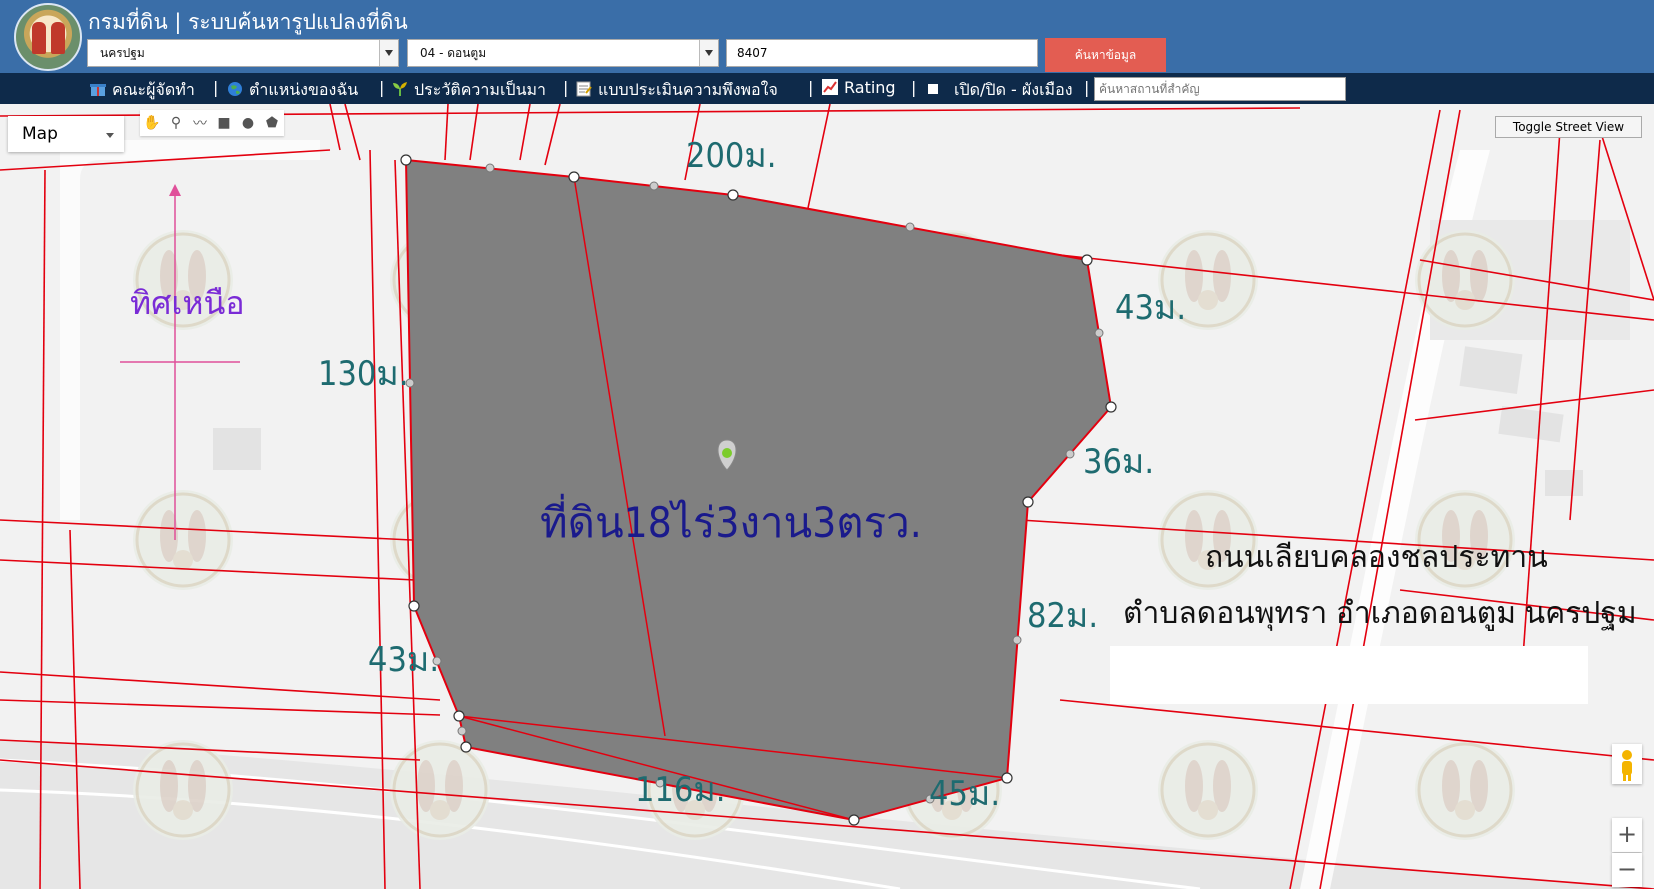 This screenshot has width=1654, height=889. What do you see at coordinates (48, 37) in the screenshot?
I see `department-logo` at bounding box center [48, 37].